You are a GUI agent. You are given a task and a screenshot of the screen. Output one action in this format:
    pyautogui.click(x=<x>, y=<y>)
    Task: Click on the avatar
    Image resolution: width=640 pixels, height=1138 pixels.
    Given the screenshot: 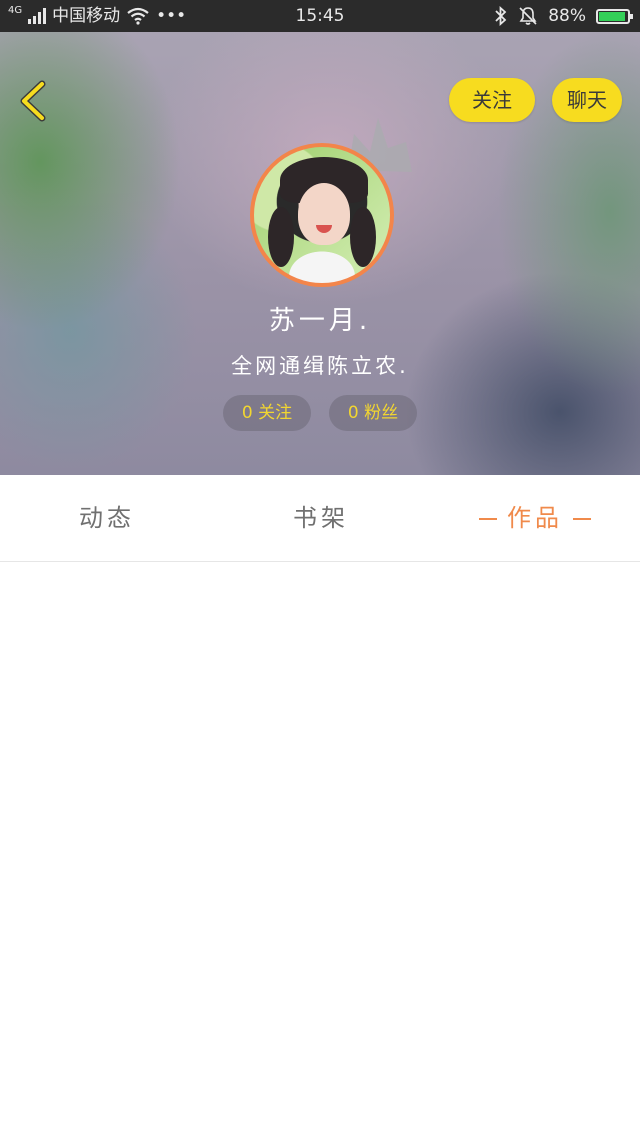 What is the action you would take?
    pyautogui.click(x=322, y=215)
    